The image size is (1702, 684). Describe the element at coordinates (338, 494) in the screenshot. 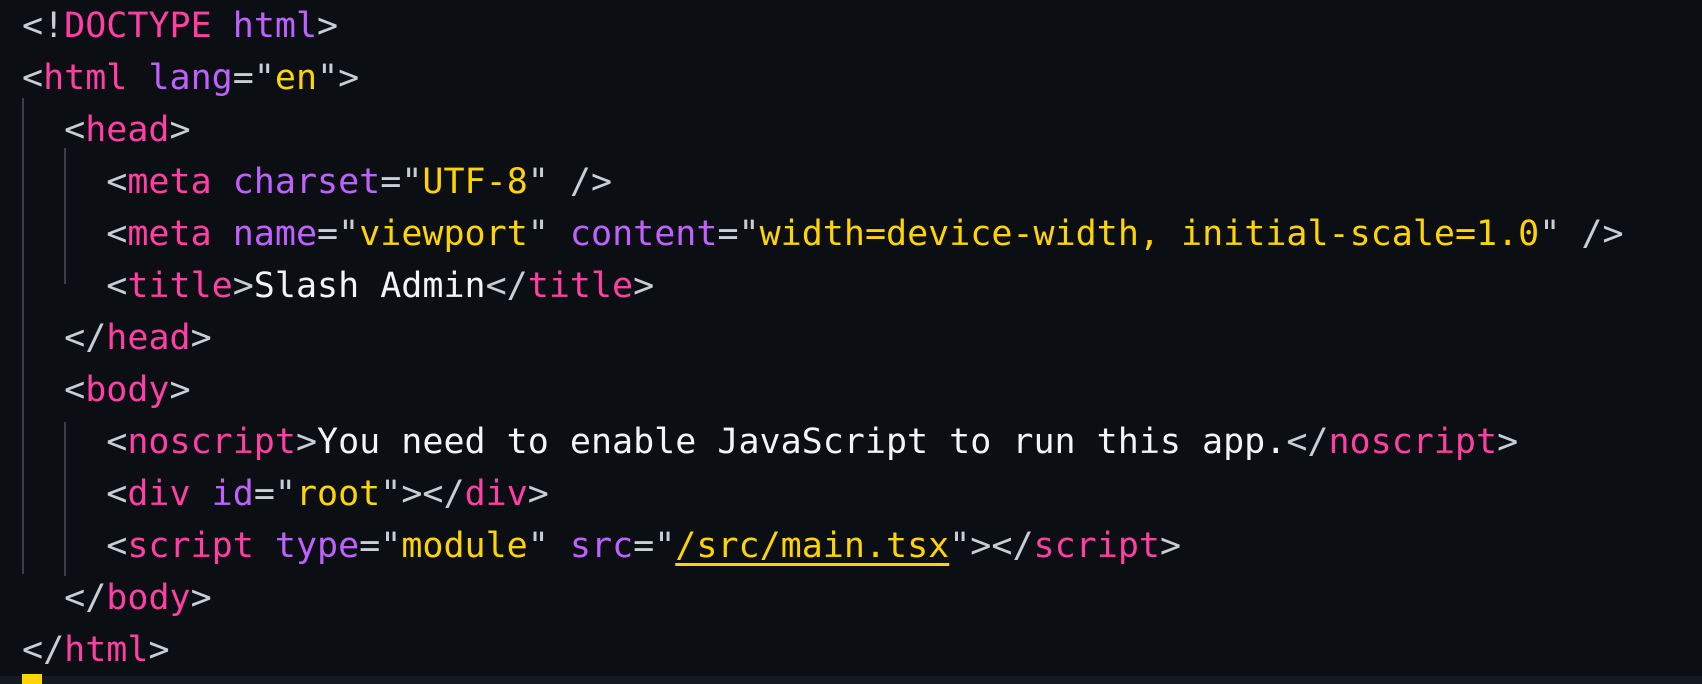

I see `code-token: root` at that location.